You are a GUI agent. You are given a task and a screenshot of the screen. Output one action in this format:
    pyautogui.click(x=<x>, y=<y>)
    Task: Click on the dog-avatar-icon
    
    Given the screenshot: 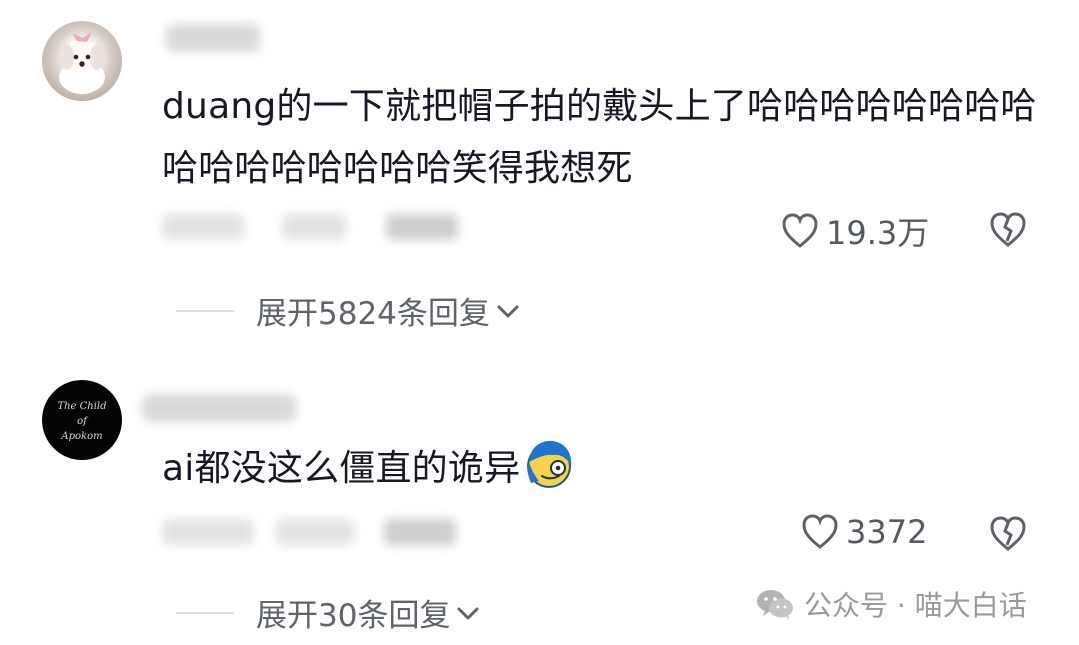 What is the action you would take?
    pyautogui.click(x=82, y=63)
    